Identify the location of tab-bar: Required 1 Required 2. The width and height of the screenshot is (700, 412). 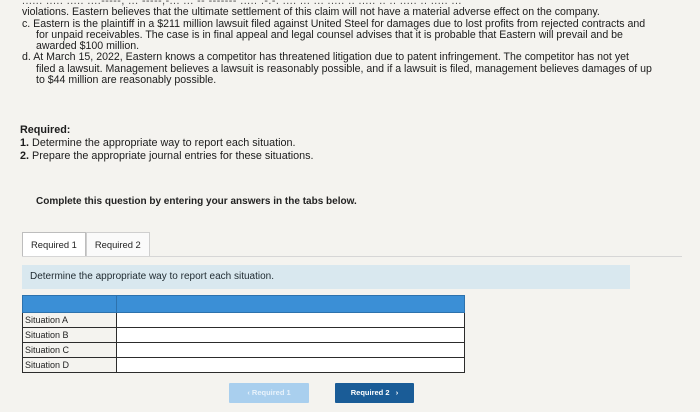
(86, 244).